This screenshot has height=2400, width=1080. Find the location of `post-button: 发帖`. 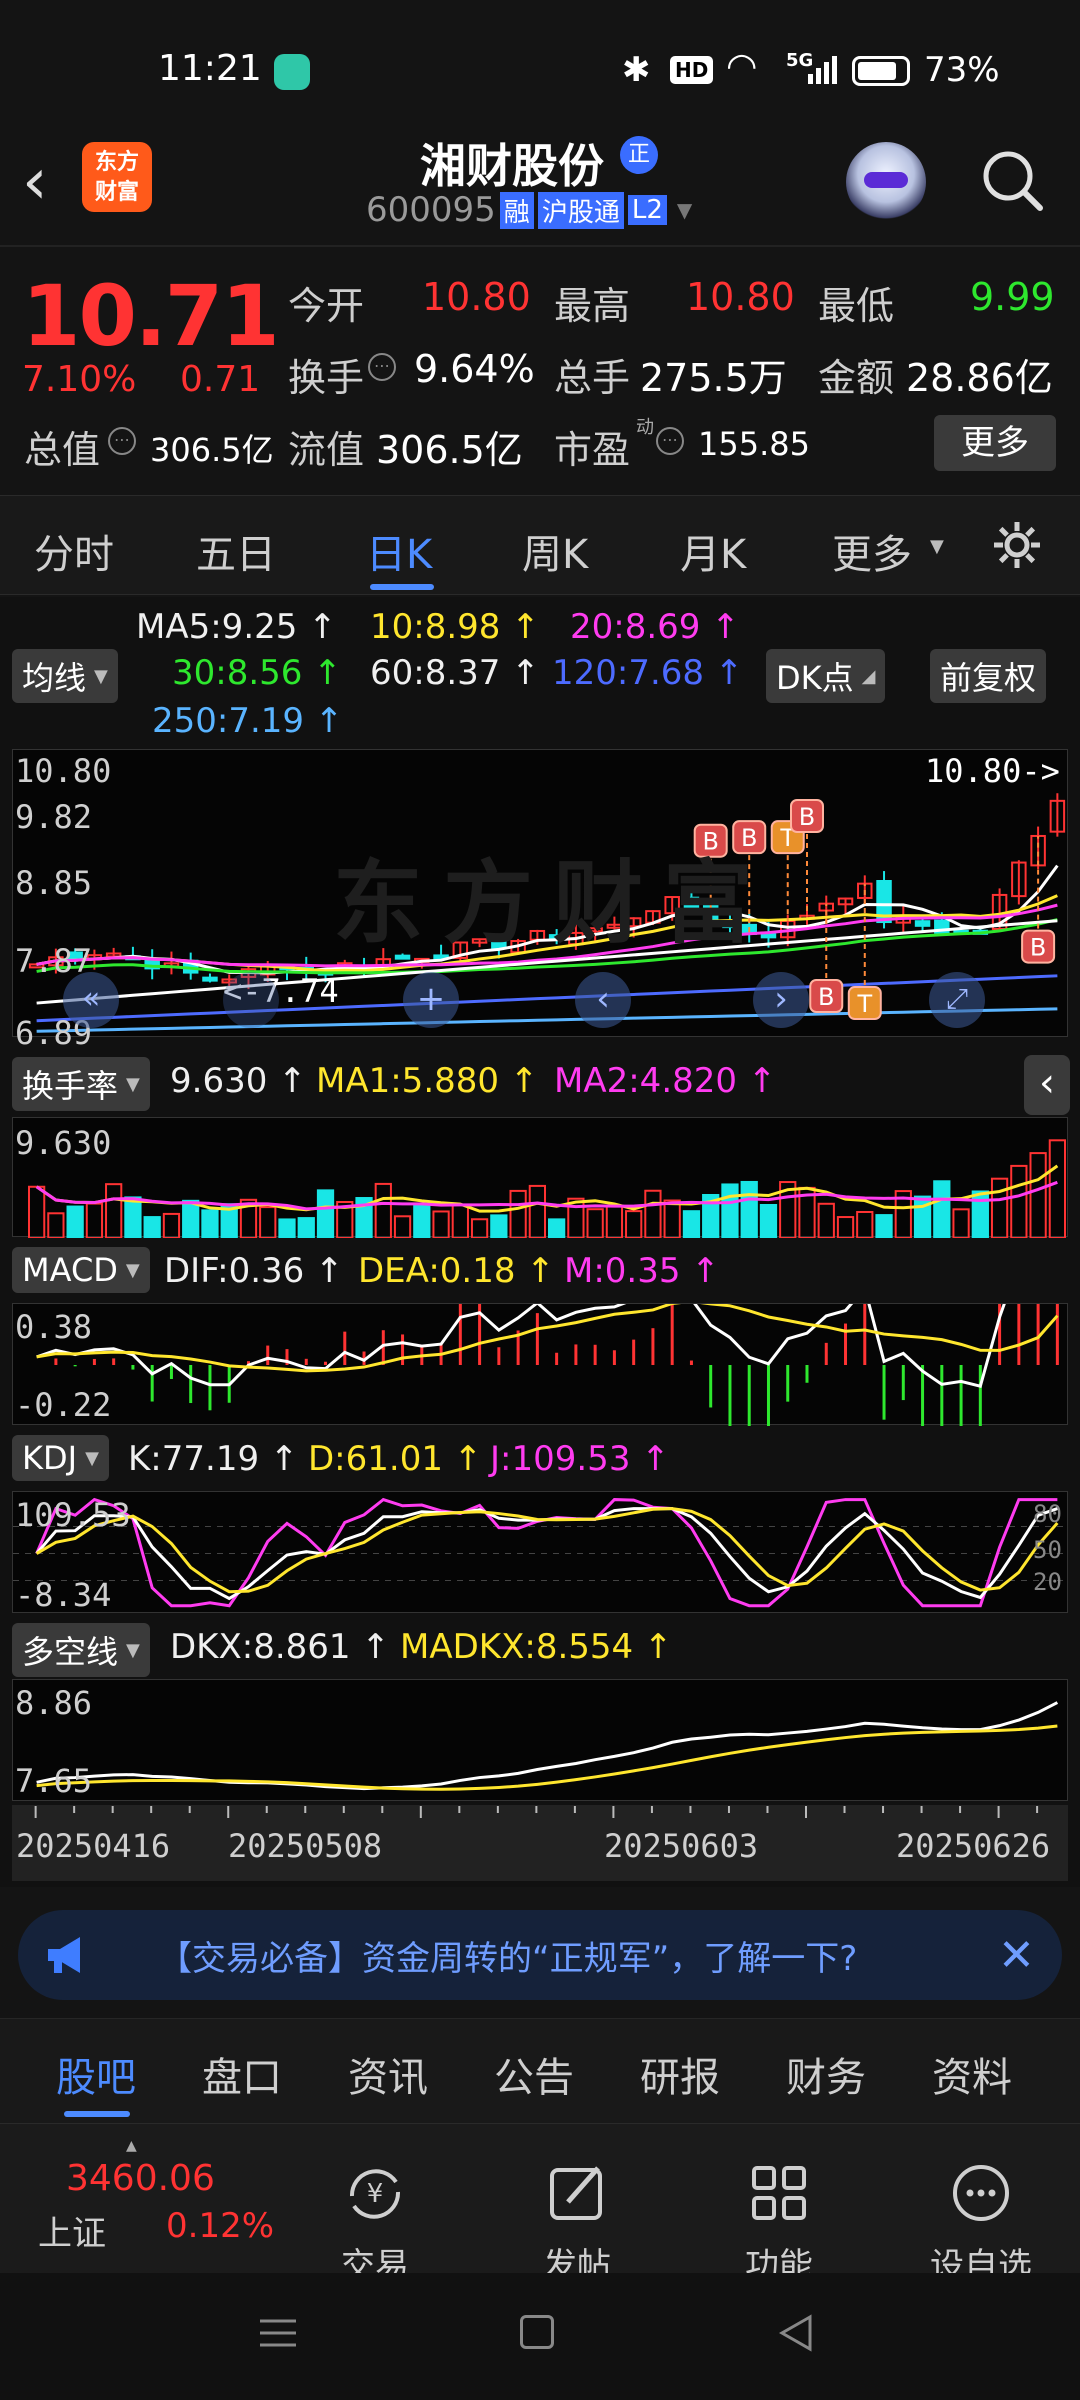

post-button: 发帖 is located at coordinates (577, 2217).